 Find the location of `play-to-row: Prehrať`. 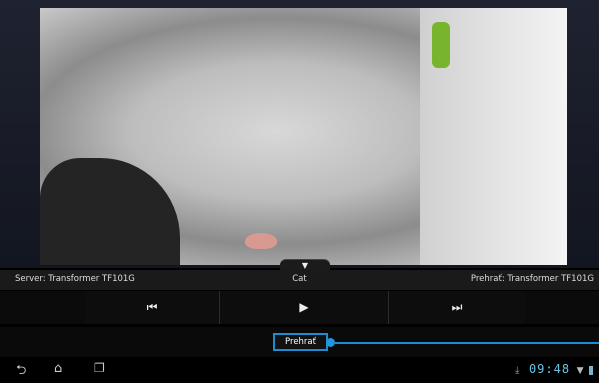

play-to-row: Prehrať is located at coordinates (299, 342).